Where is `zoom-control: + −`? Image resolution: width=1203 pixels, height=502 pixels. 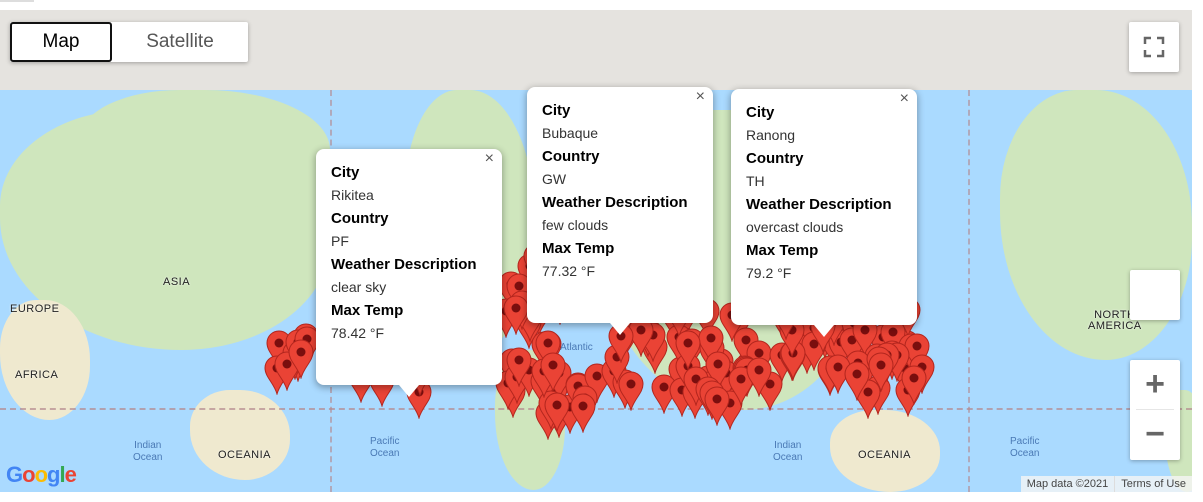 zoom-control: + − is located at coordinates (1155, 410).